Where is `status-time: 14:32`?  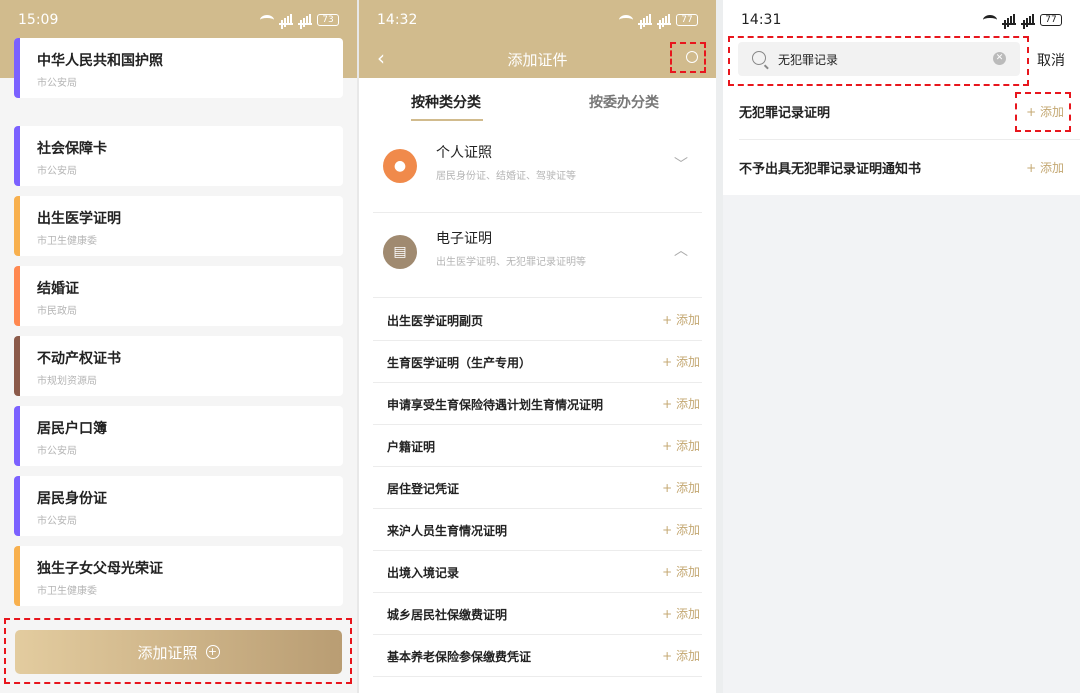 status-time: 14:32 is located at coordinates (397, 20).